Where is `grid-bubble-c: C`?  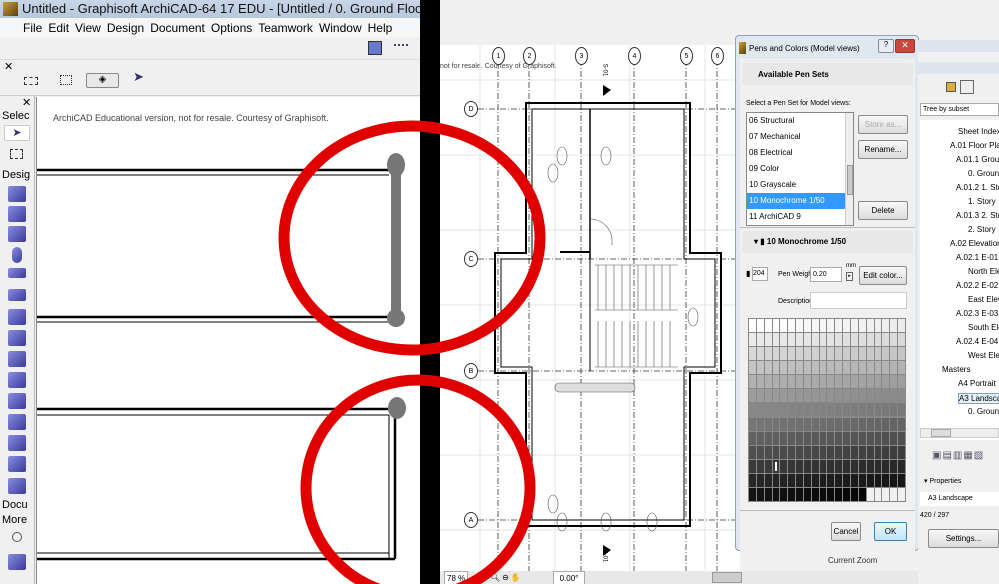 grid-bubble-c: C is located at coordinates (471, 259).